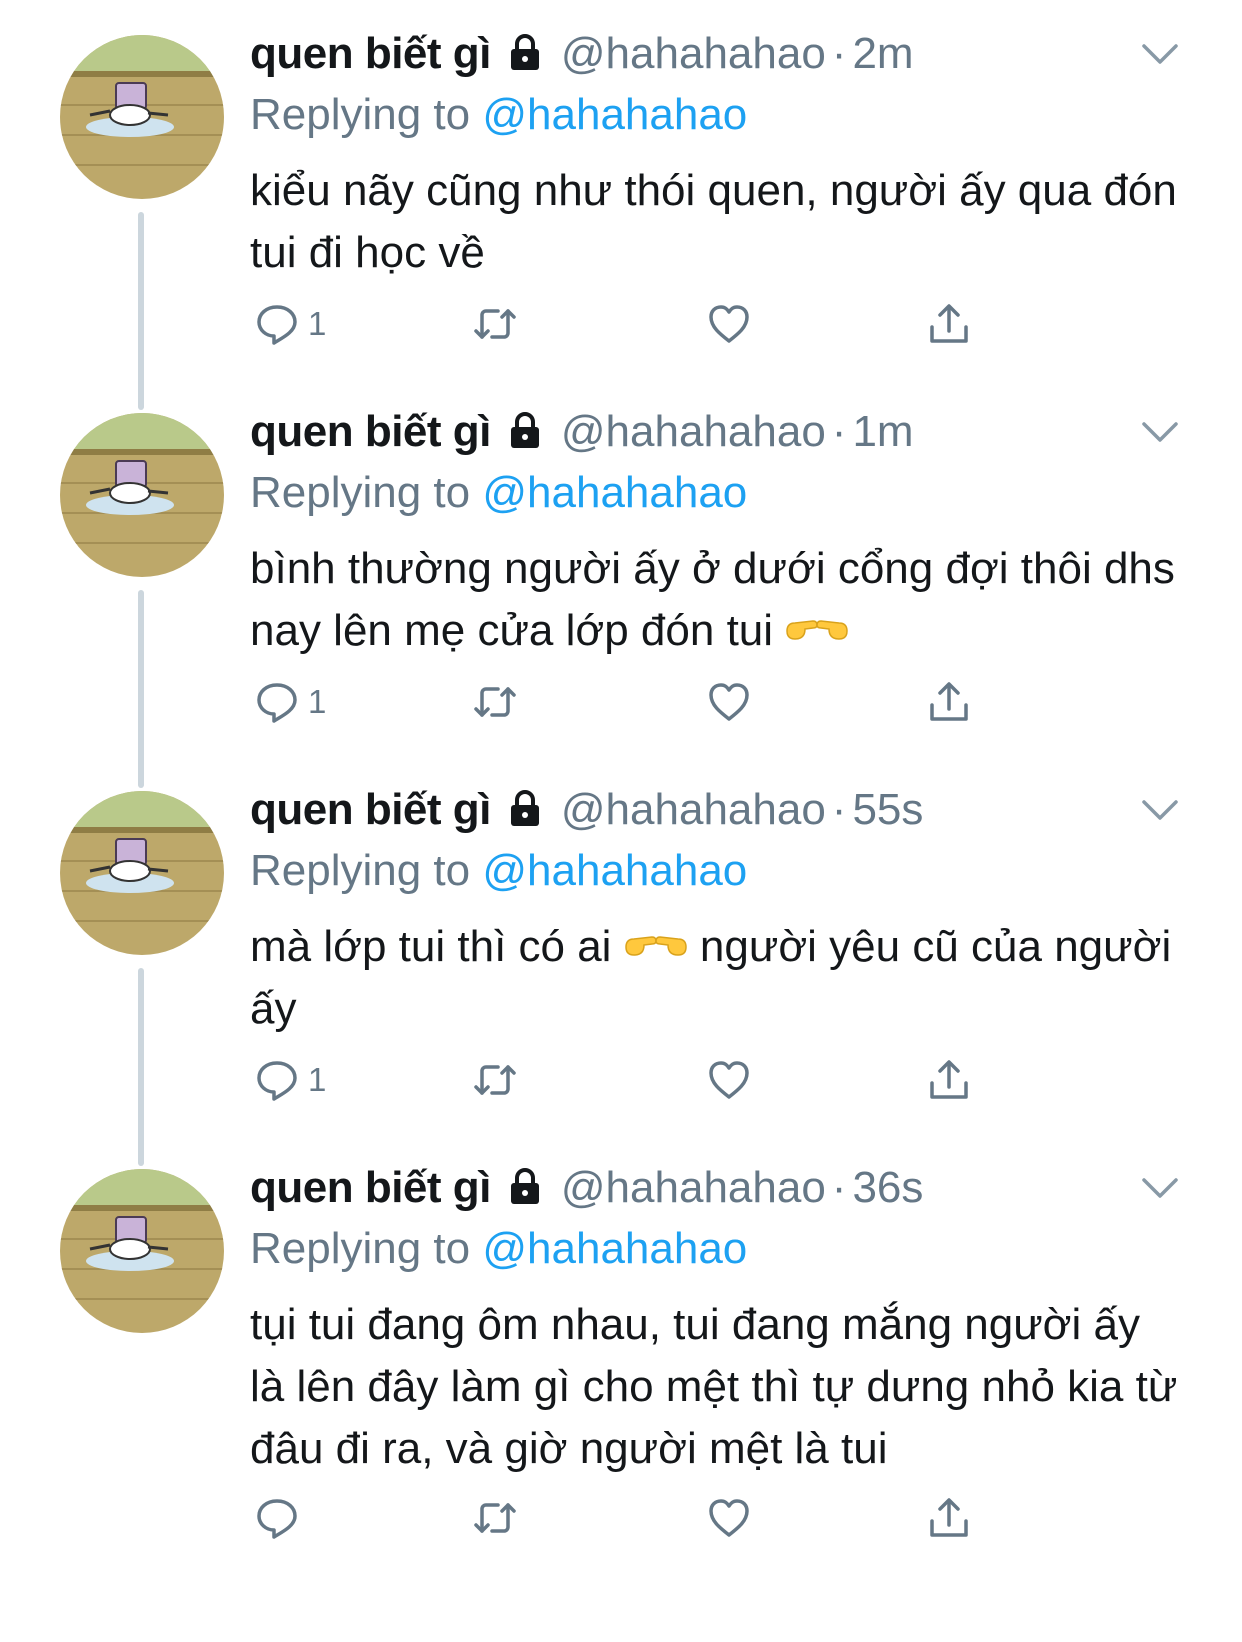 The width and height of the screenshot is (1242, 1642). I want to click on timestamp: 2m, so click(882, 54).